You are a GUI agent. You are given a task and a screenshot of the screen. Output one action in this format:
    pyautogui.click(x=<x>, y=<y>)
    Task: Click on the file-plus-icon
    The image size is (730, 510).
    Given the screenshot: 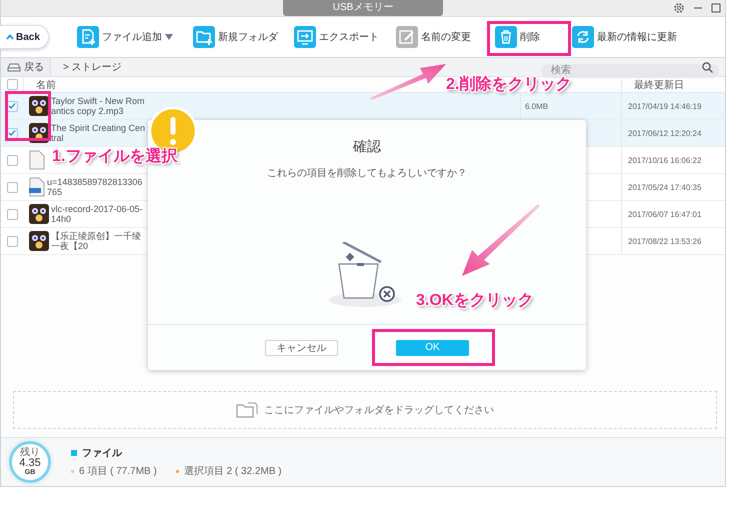 What is the action you would take?
    pyautogui.click(x=88, y=37)
    